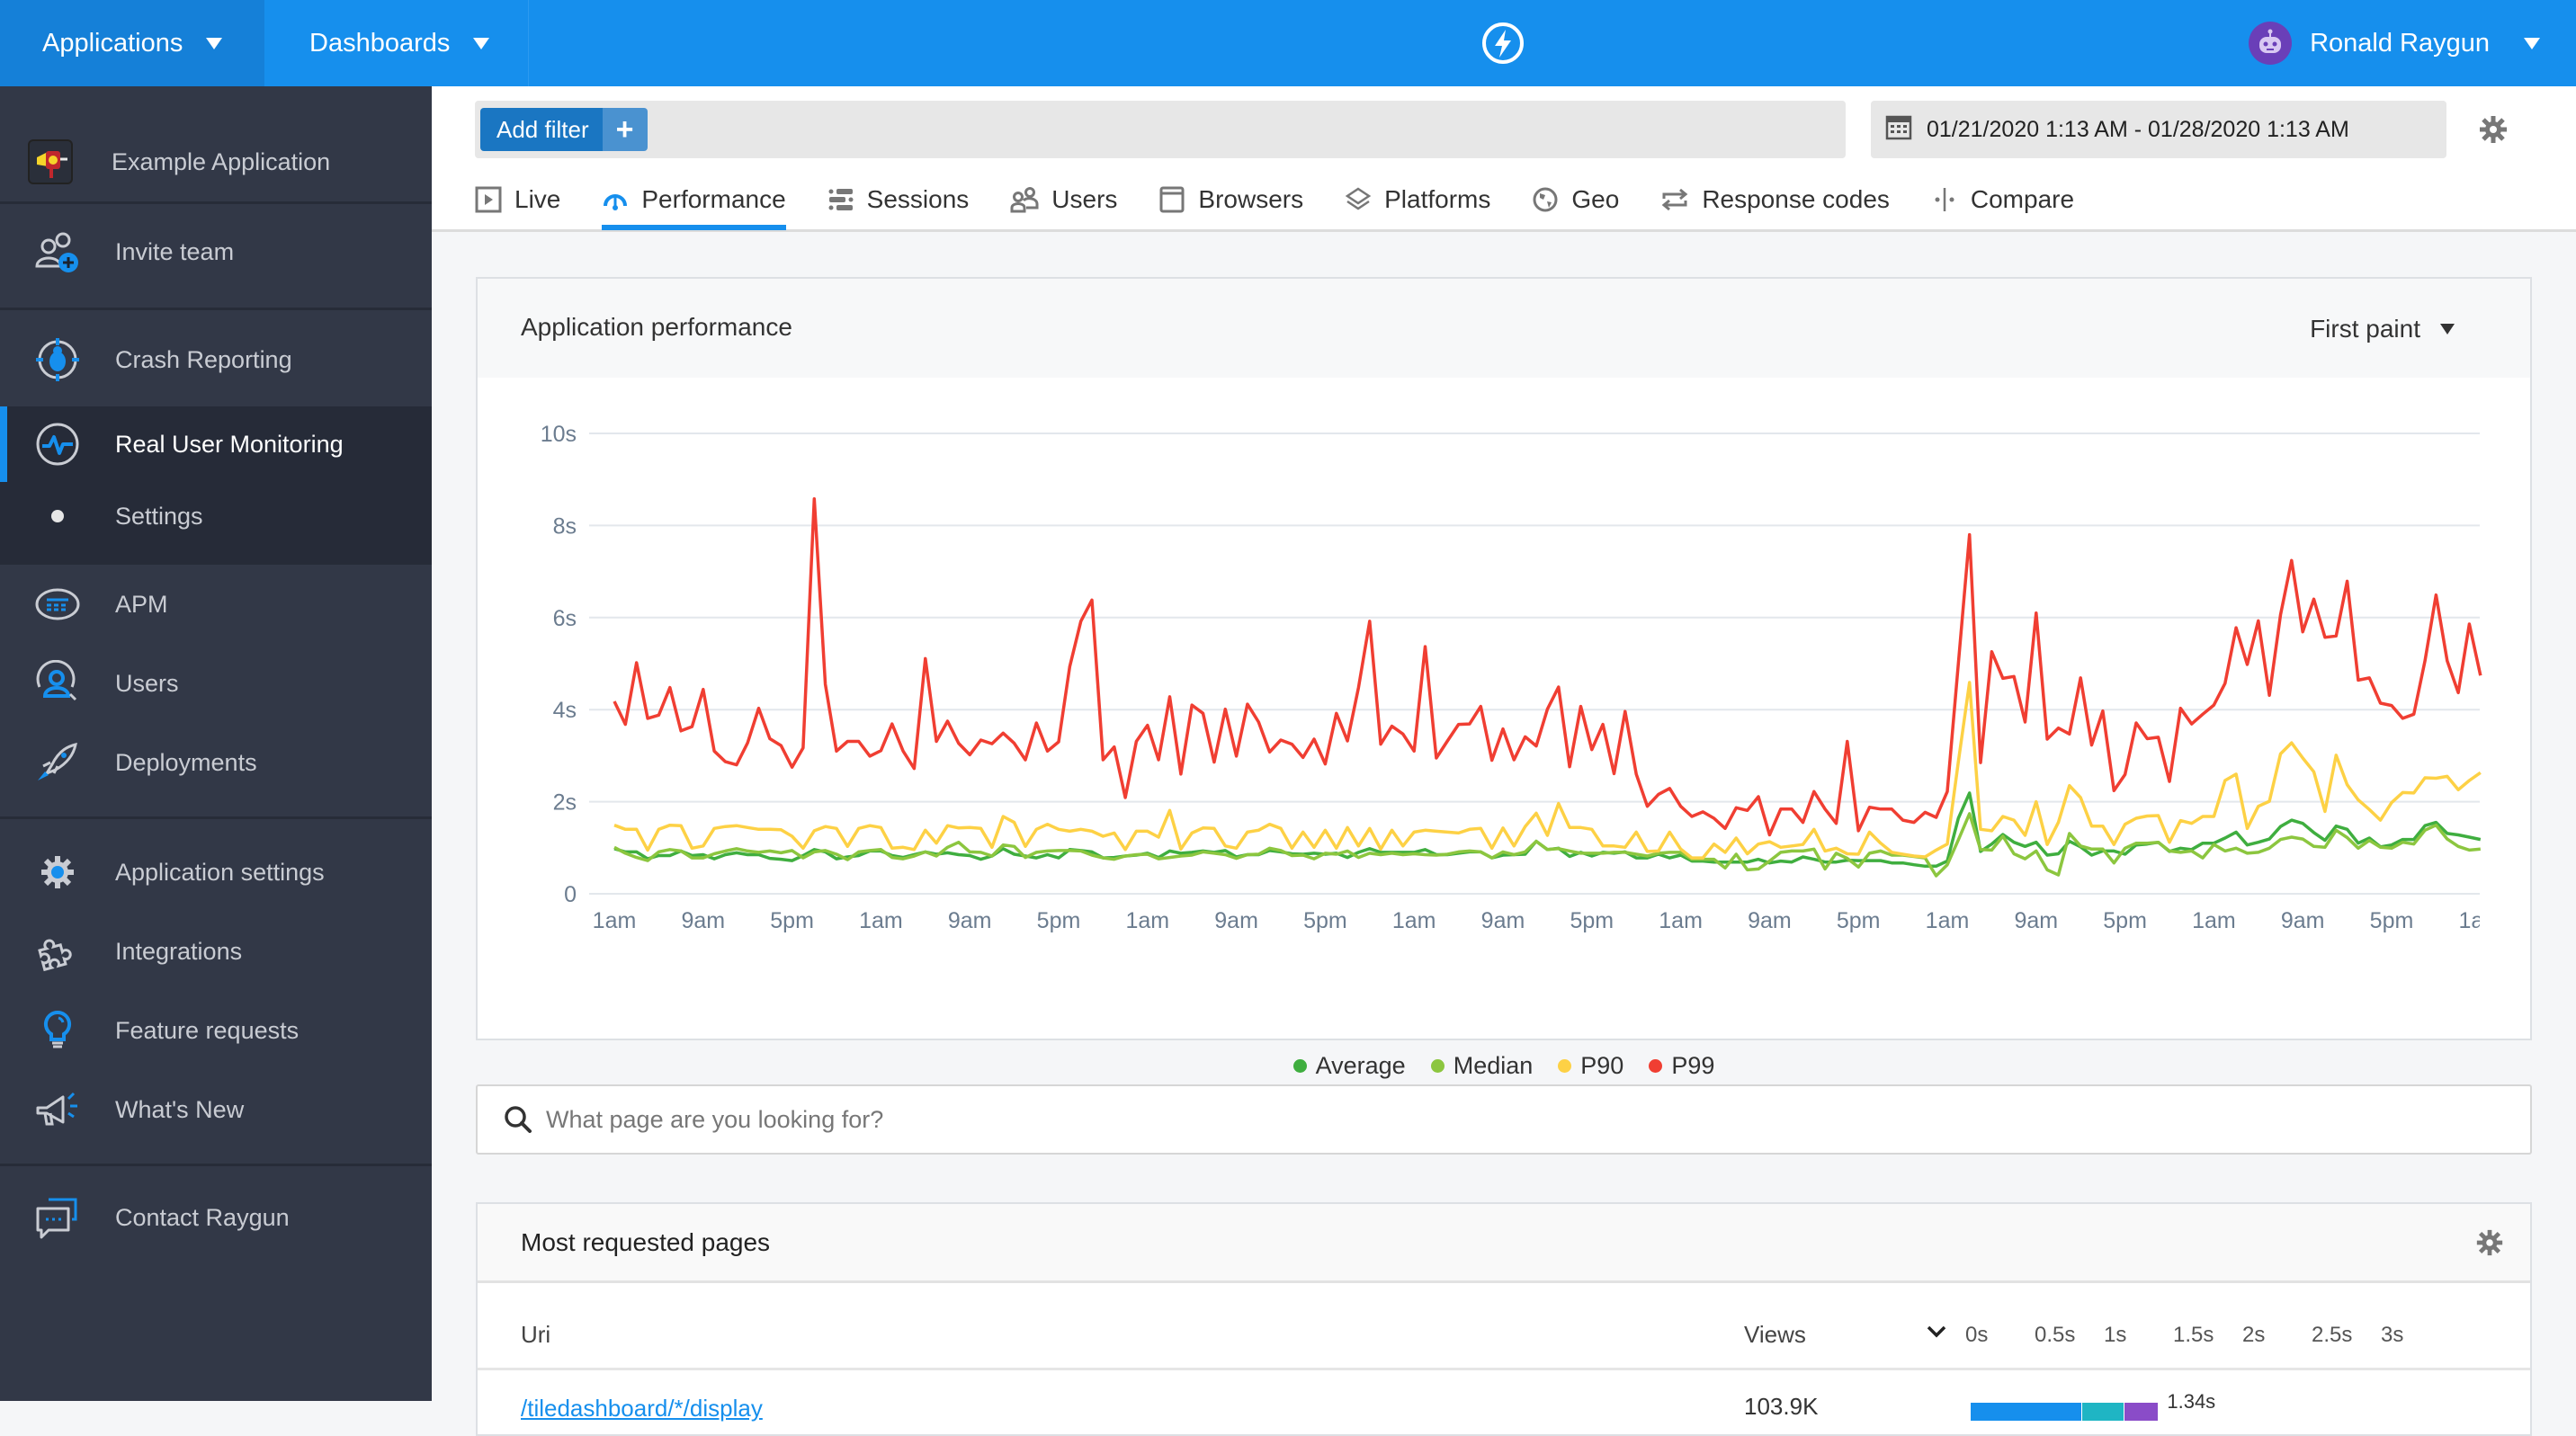 The height and width of the screenshot is (1436, 2576). What do you see at coordinates (57, 359) in the screenshot?
I see `crash-reporting-icon` at bounding box center [57, 359].